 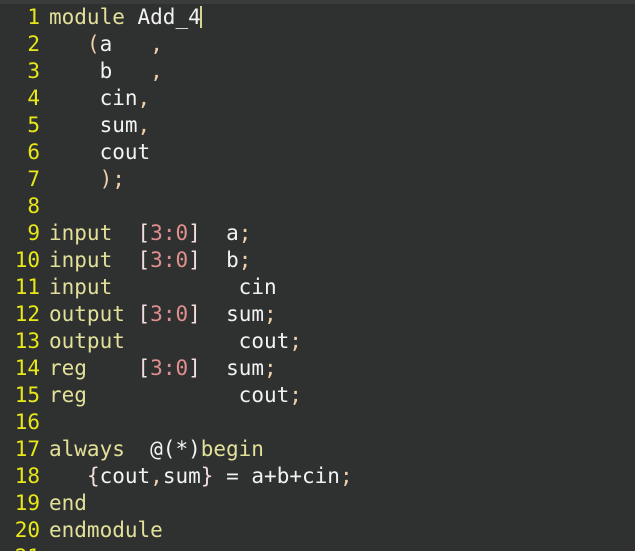 I want to click on code-line: 14 reg [3:0] sum;, so click(x=317, y=368).